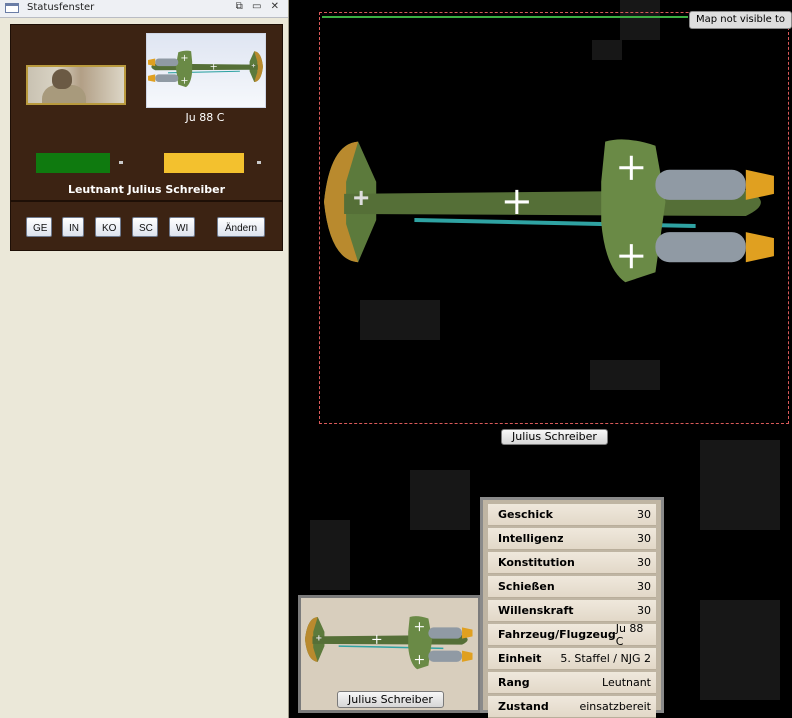  Describe the element at coordinates (146, 112) in the screenshot. I see `unit-info-panel: Ju 88 C Leutnant Julius Schreiber` at that location.